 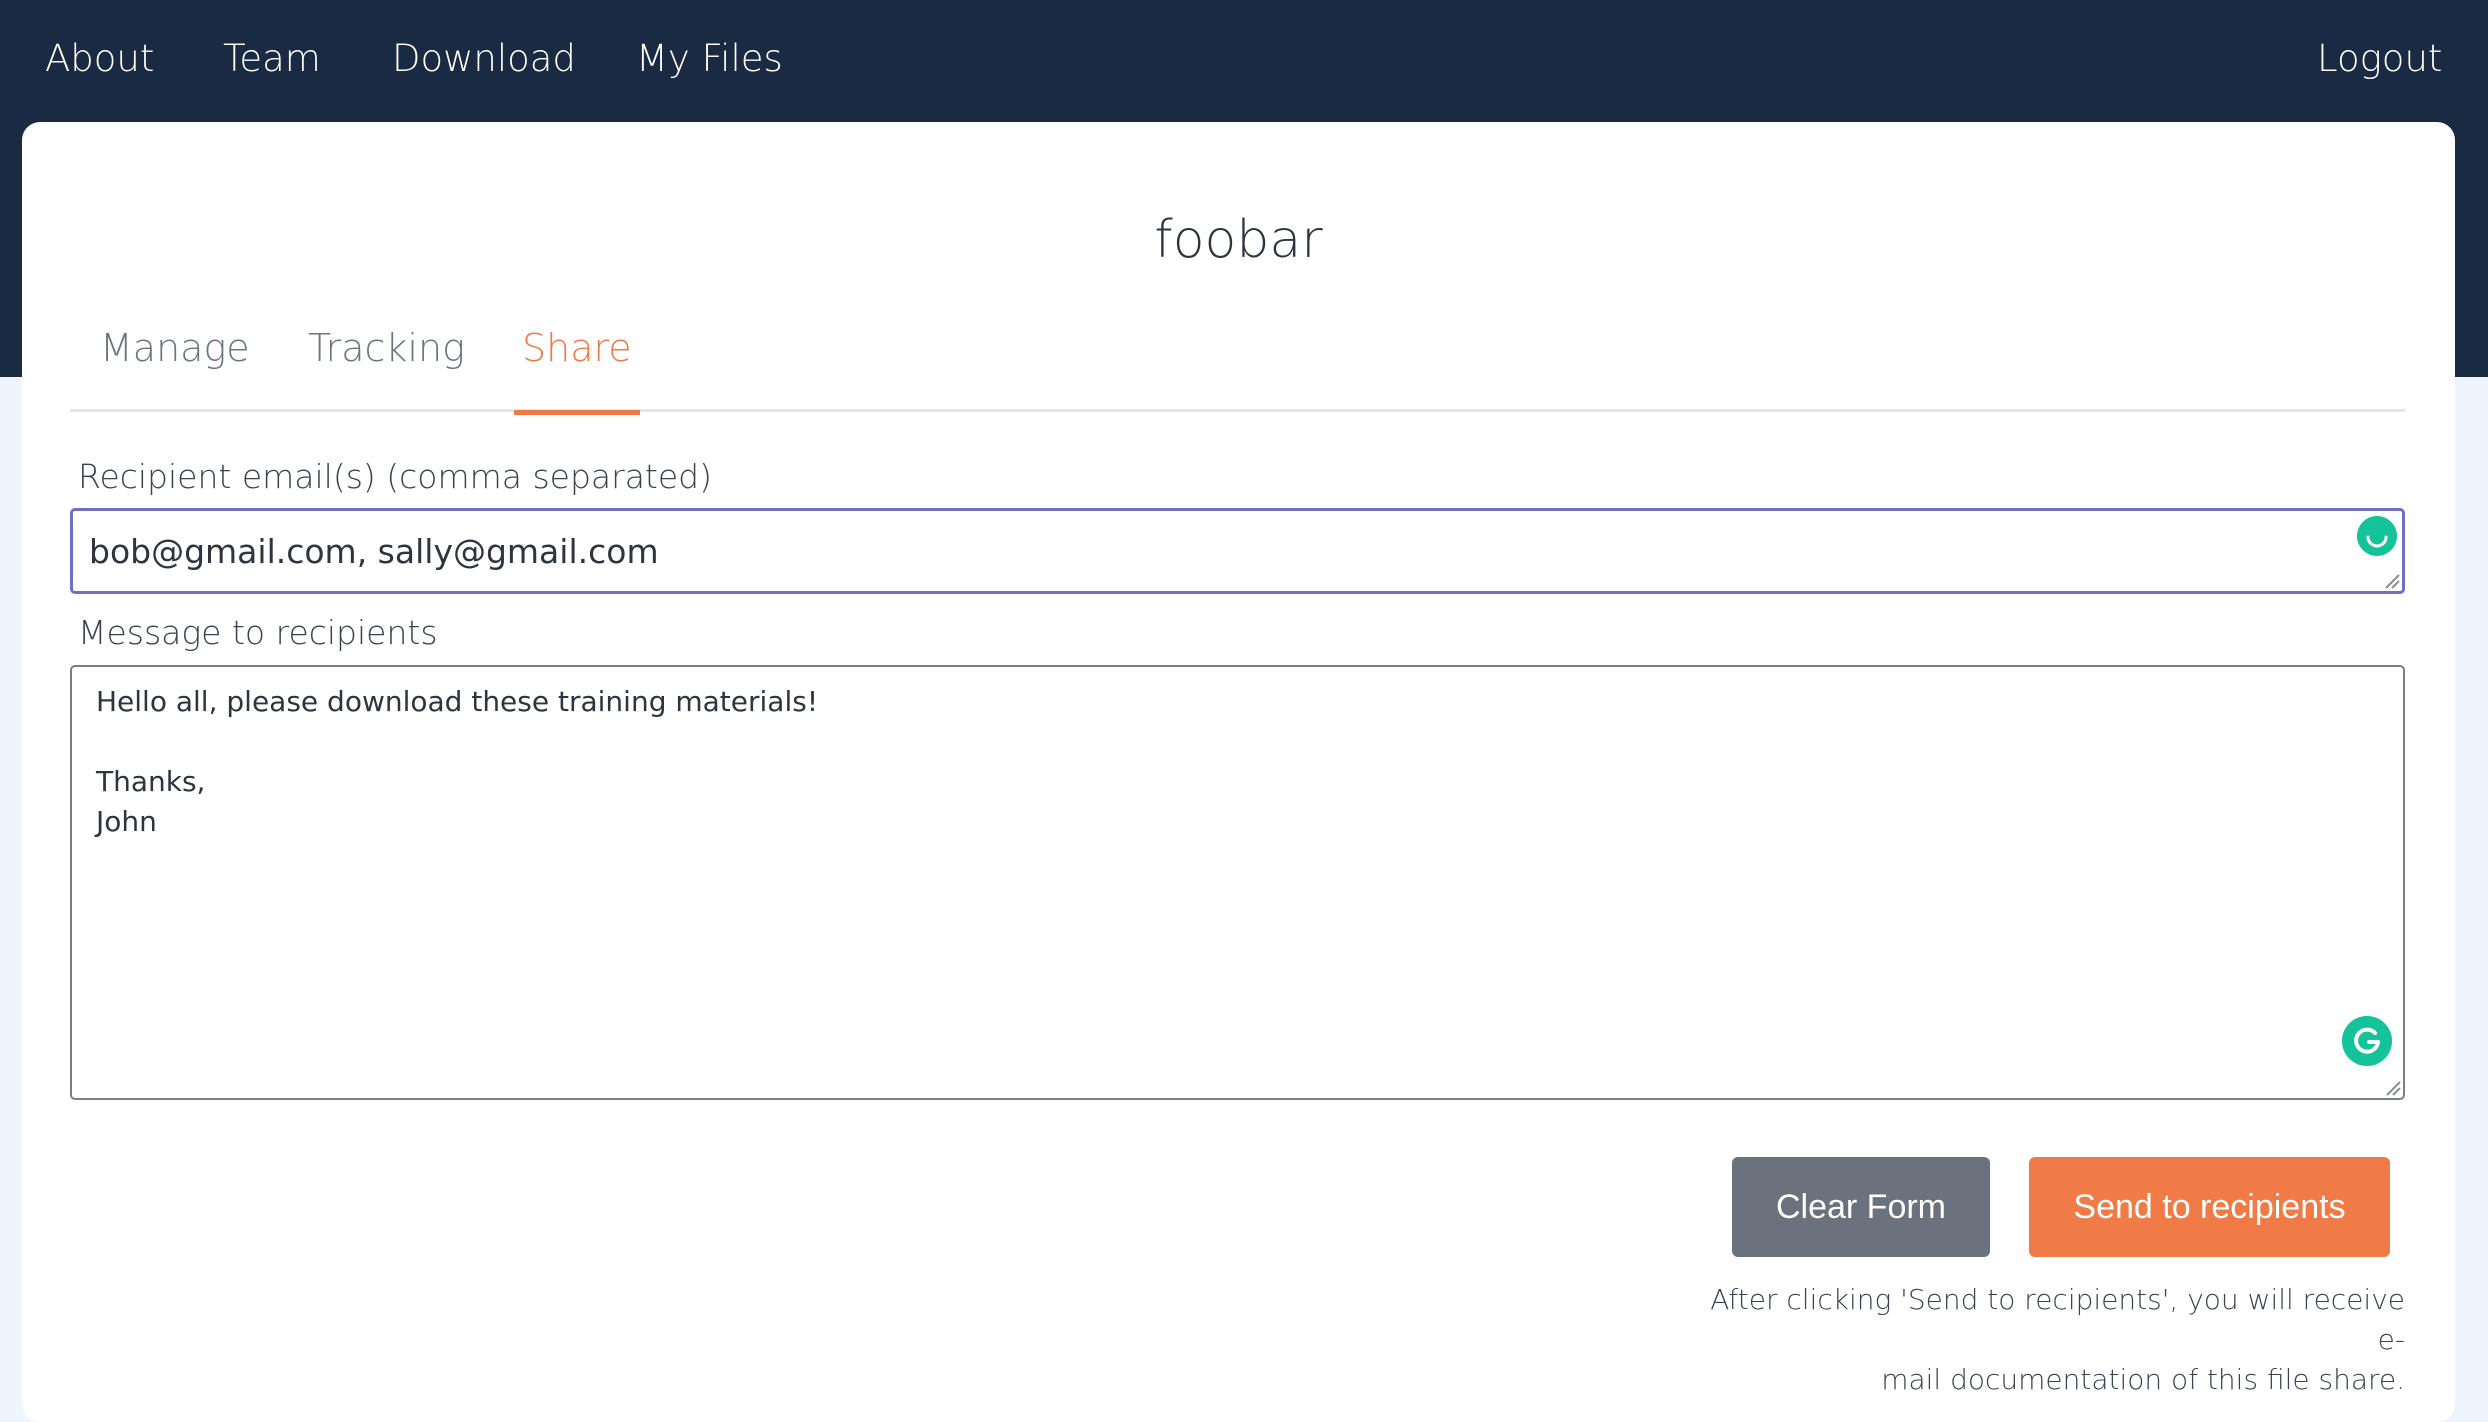 What do you see at coordinates (2367, 1041) in the screenshot?
I see `grammarly-icon` at bounding box center [2367, 1041].